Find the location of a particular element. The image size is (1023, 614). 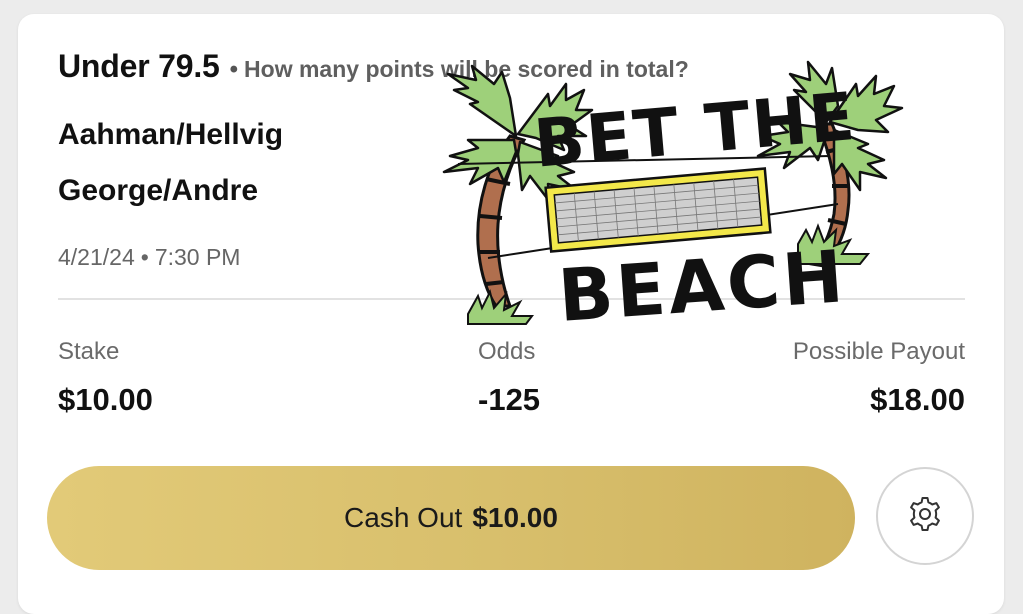

cash-out-button: Cash Out $10.00 is located at coordinates (451, 518).